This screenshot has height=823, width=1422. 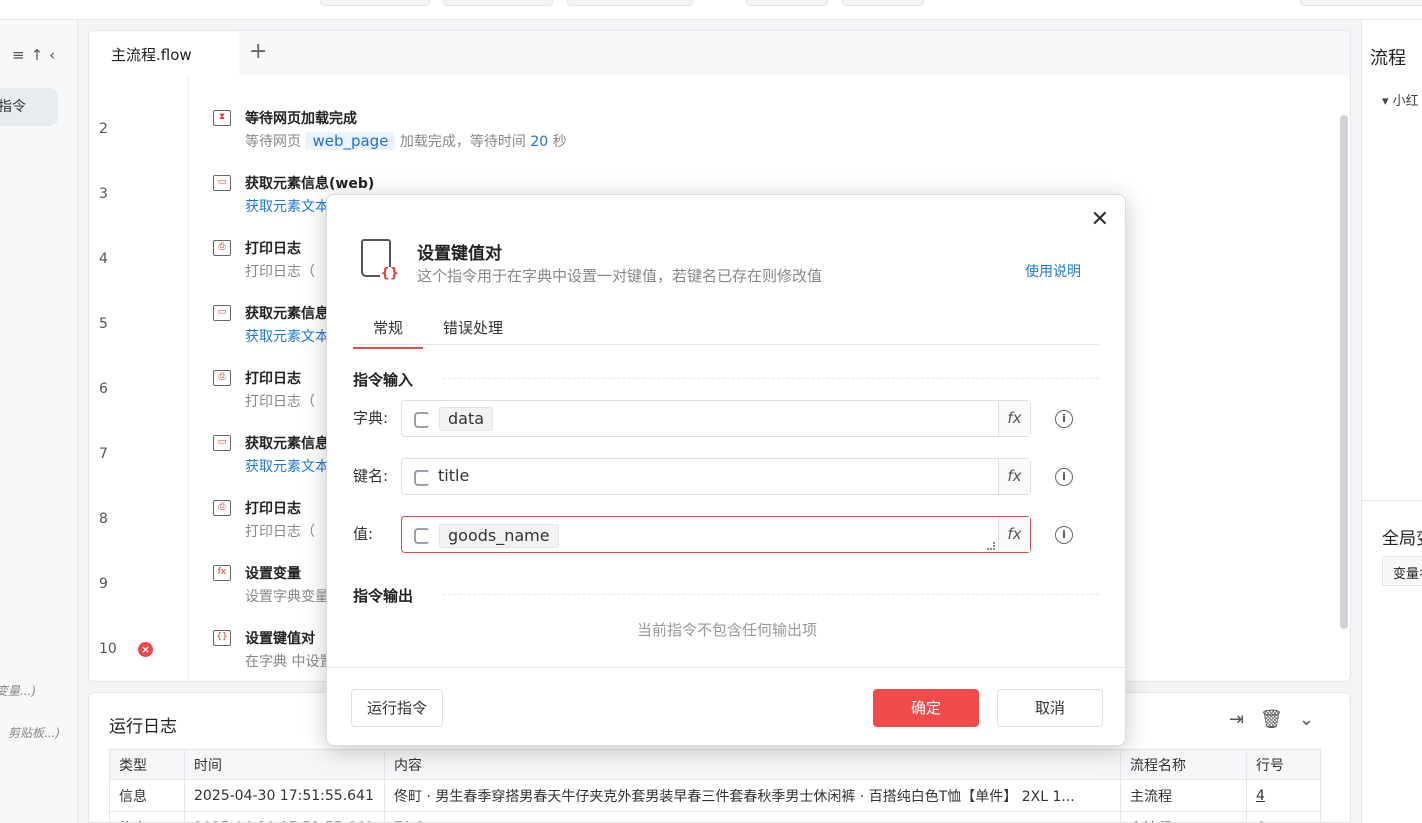 I want to click on tab-general: 常规, so click(x=388, y=333).